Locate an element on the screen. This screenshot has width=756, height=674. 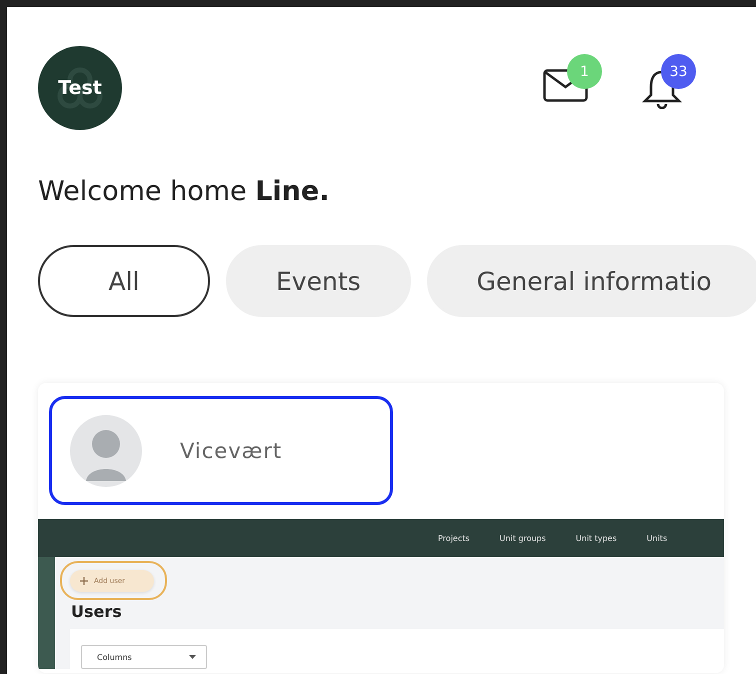
avatar: Test is located at coordinates (80, 88).